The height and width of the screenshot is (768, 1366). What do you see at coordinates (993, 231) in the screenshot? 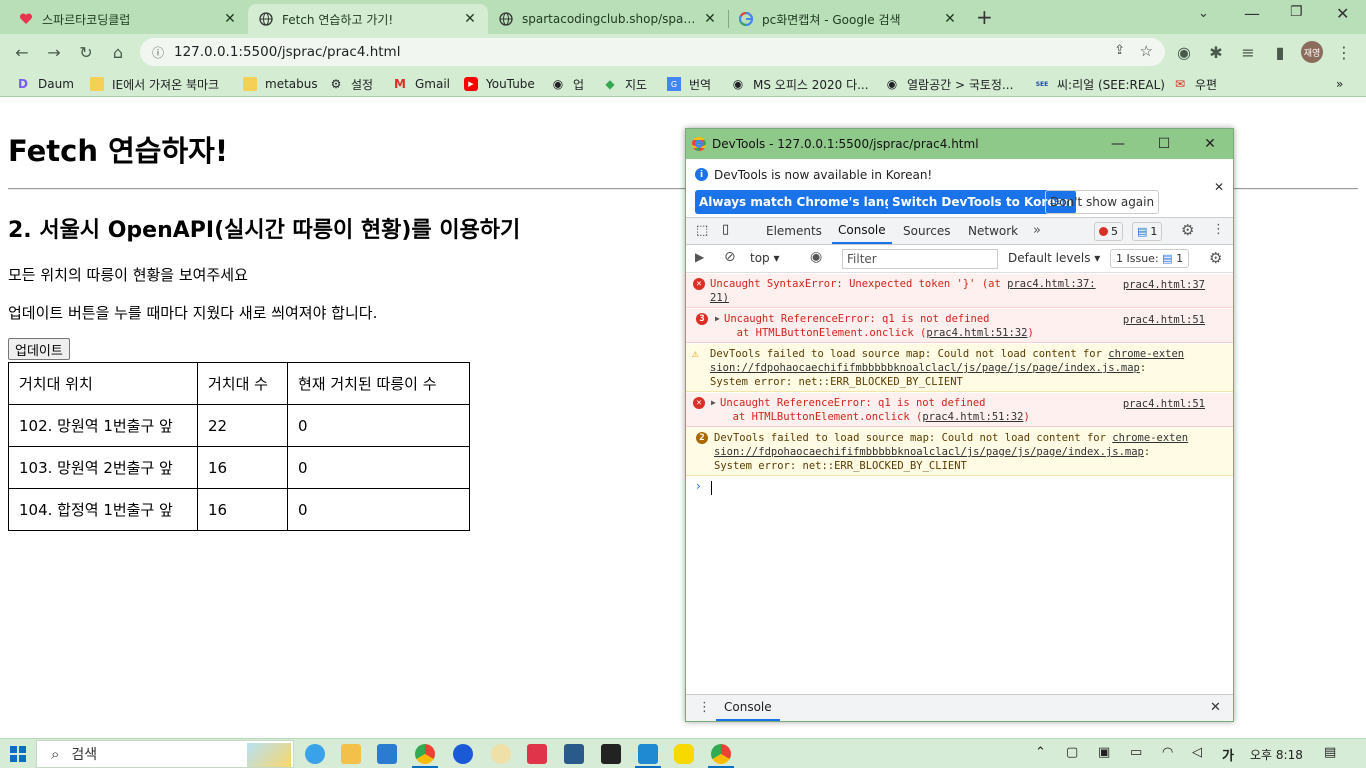
I see `tab-network: Network` at bounding box center [993, 231].